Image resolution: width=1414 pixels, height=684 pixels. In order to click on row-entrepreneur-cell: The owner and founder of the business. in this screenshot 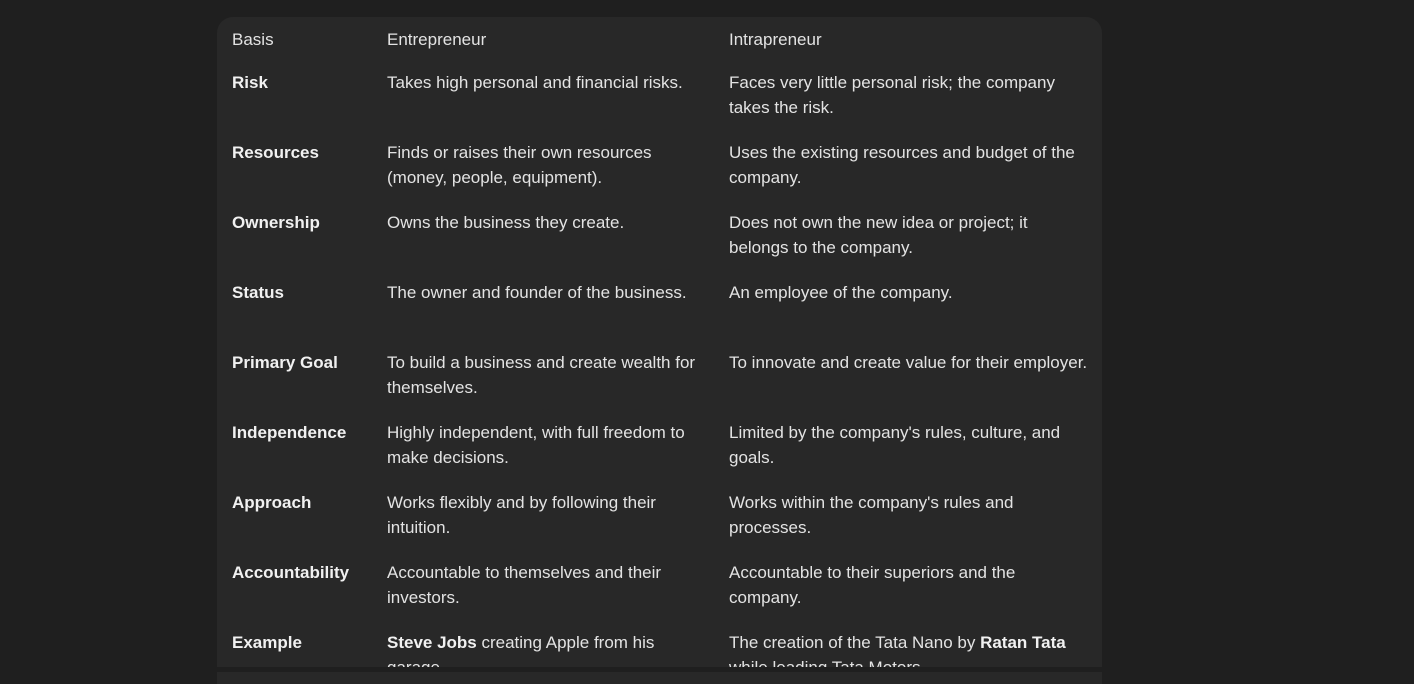, I will do `click(537, 292)`.